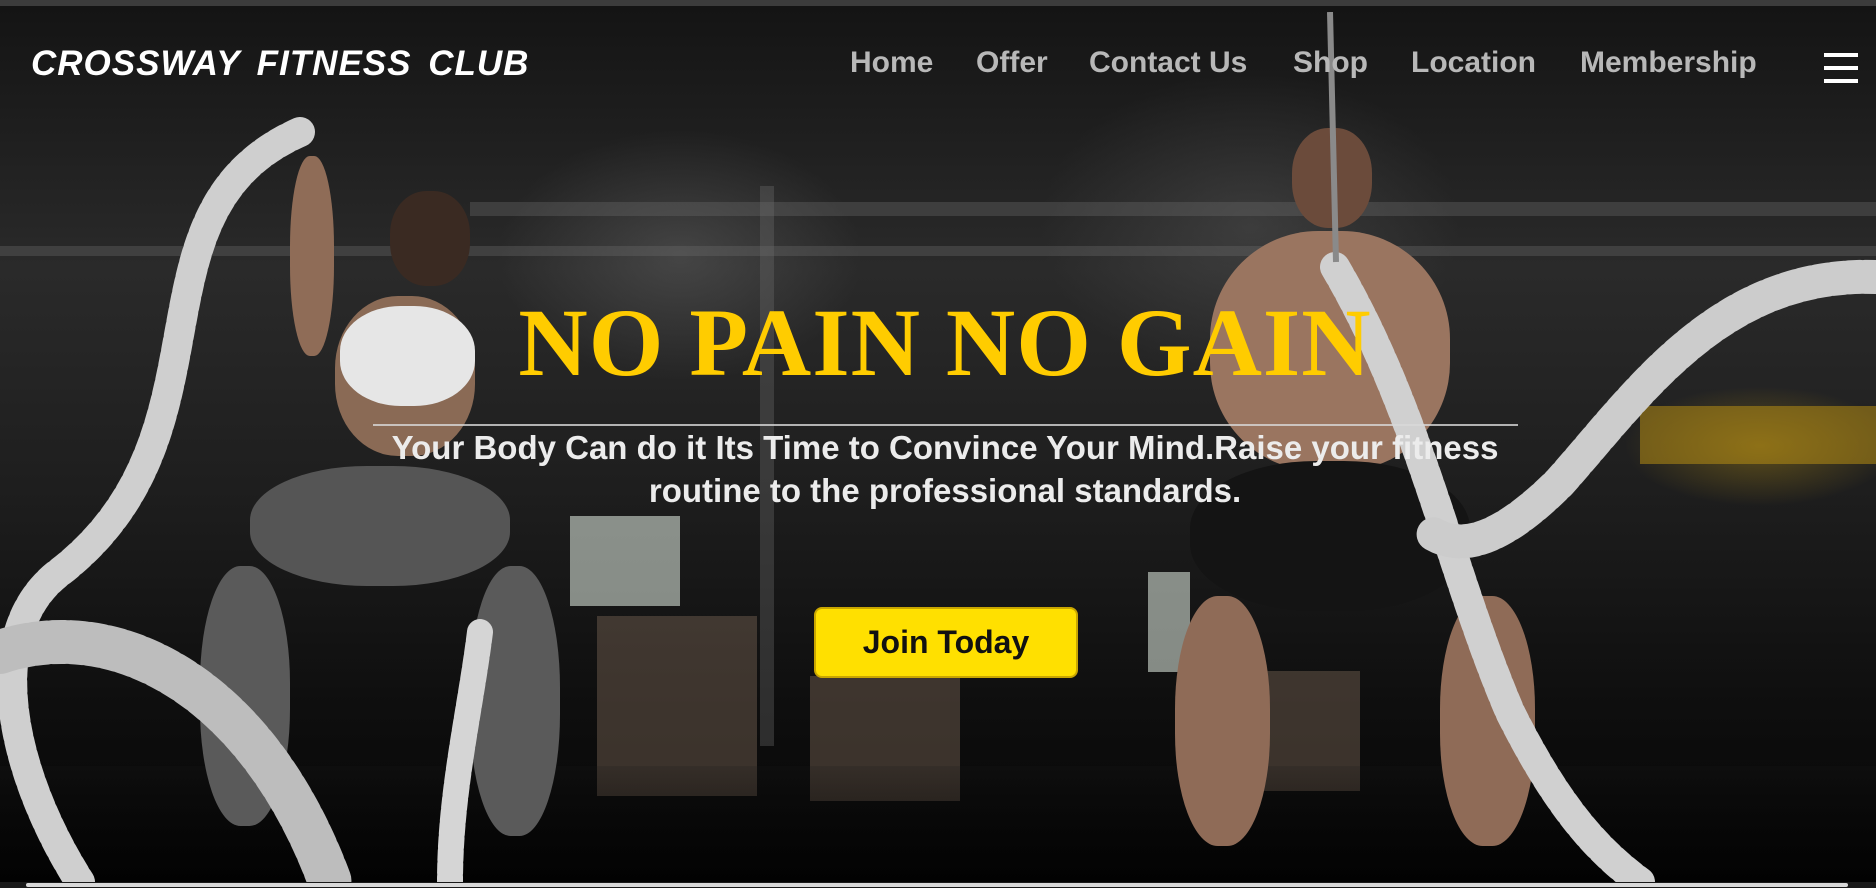  Describe the element at coordinates (1330, 63) in the screenshot. I see `nav-link-shop: Shop` at that location.